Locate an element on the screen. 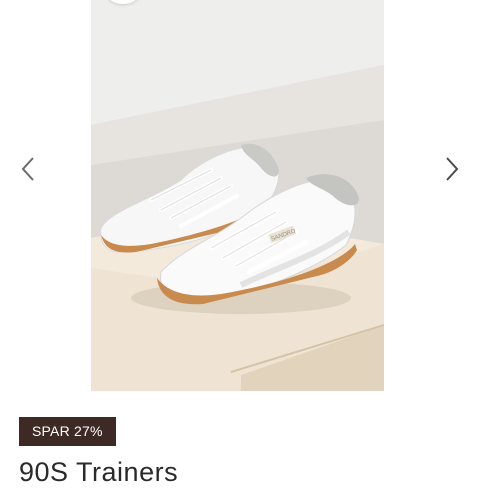 The height and width of the screenshot is (488, 480). product-title: 90S Trainers is located at coordinates (99, 472).